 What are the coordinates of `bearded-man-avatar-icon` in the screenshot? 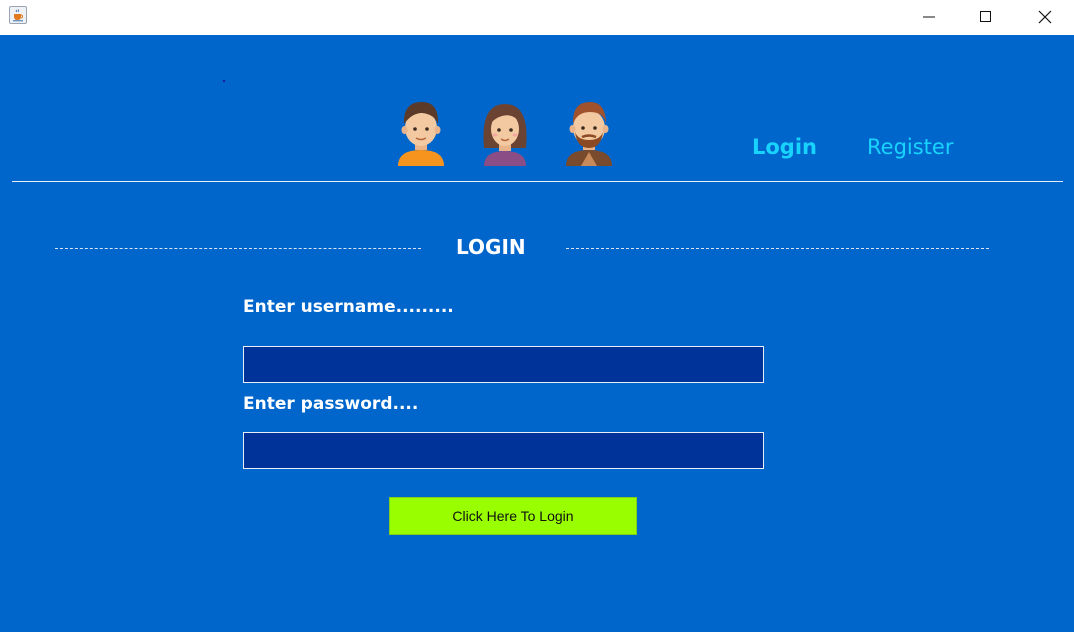 It's located at (589, 132).